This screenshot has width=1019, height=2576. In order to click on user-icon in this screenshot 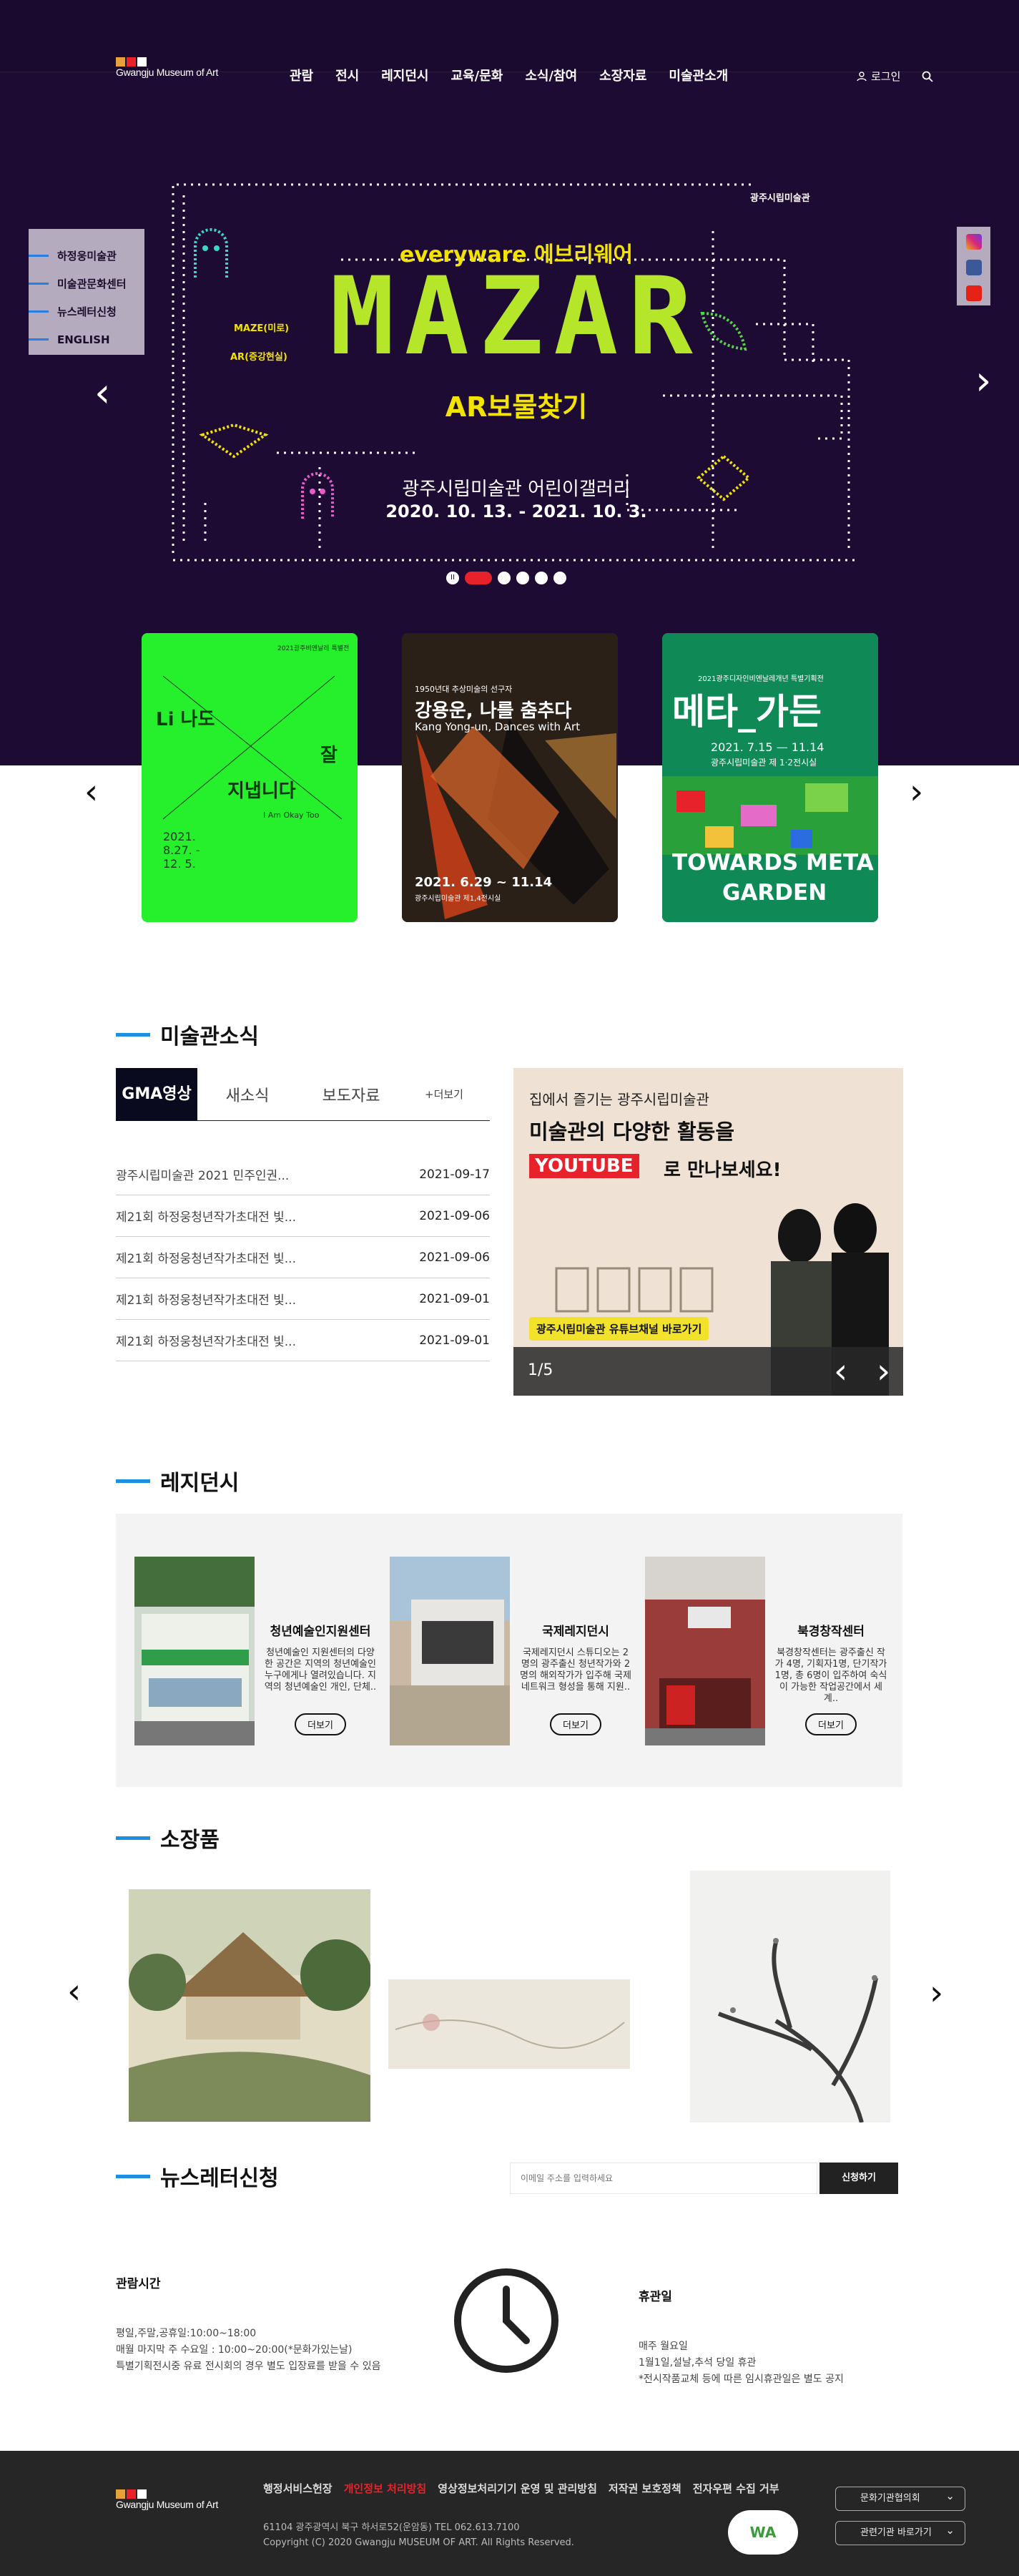, I will do `click(862, 76)`.